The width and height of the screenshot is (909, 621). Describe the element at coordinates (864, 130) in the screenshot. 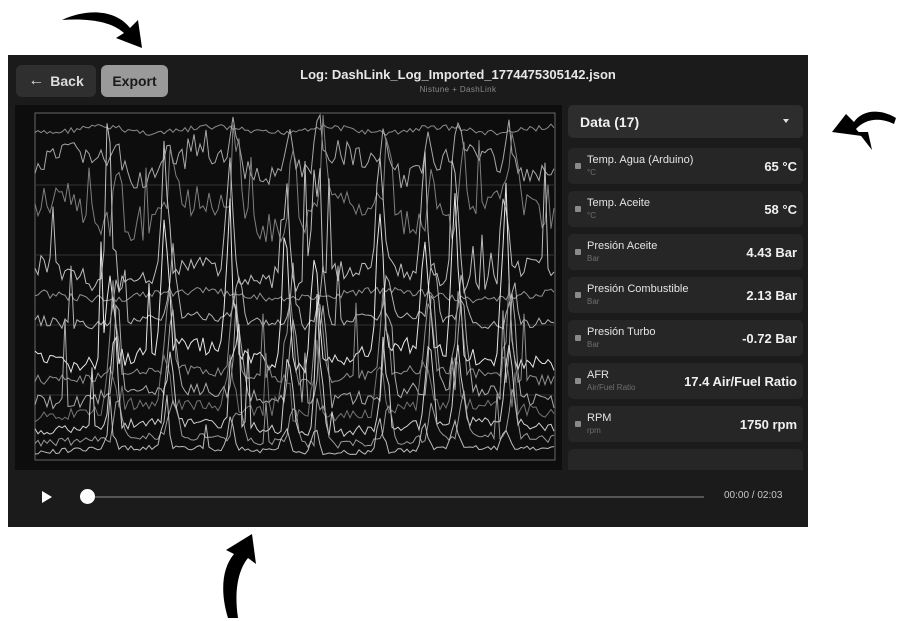

I see `annotation-arrow-panel` at that location.